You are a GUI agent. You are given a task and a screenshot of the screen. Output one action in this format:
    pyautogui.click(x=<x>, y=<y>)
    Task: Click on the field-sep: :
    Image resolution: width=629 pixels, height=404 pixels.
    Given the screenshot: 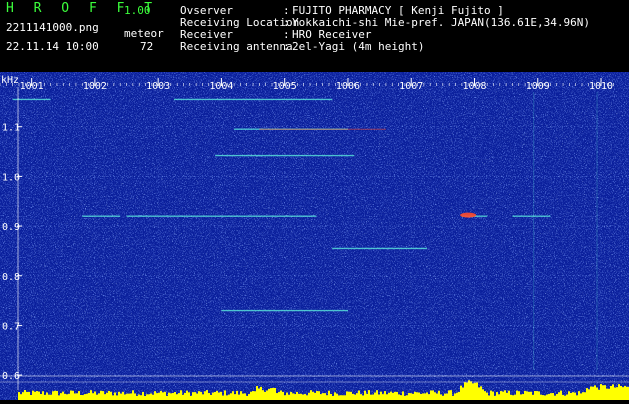 What is the action you would take?
    pyautogui.click(x=286, y=46)
    